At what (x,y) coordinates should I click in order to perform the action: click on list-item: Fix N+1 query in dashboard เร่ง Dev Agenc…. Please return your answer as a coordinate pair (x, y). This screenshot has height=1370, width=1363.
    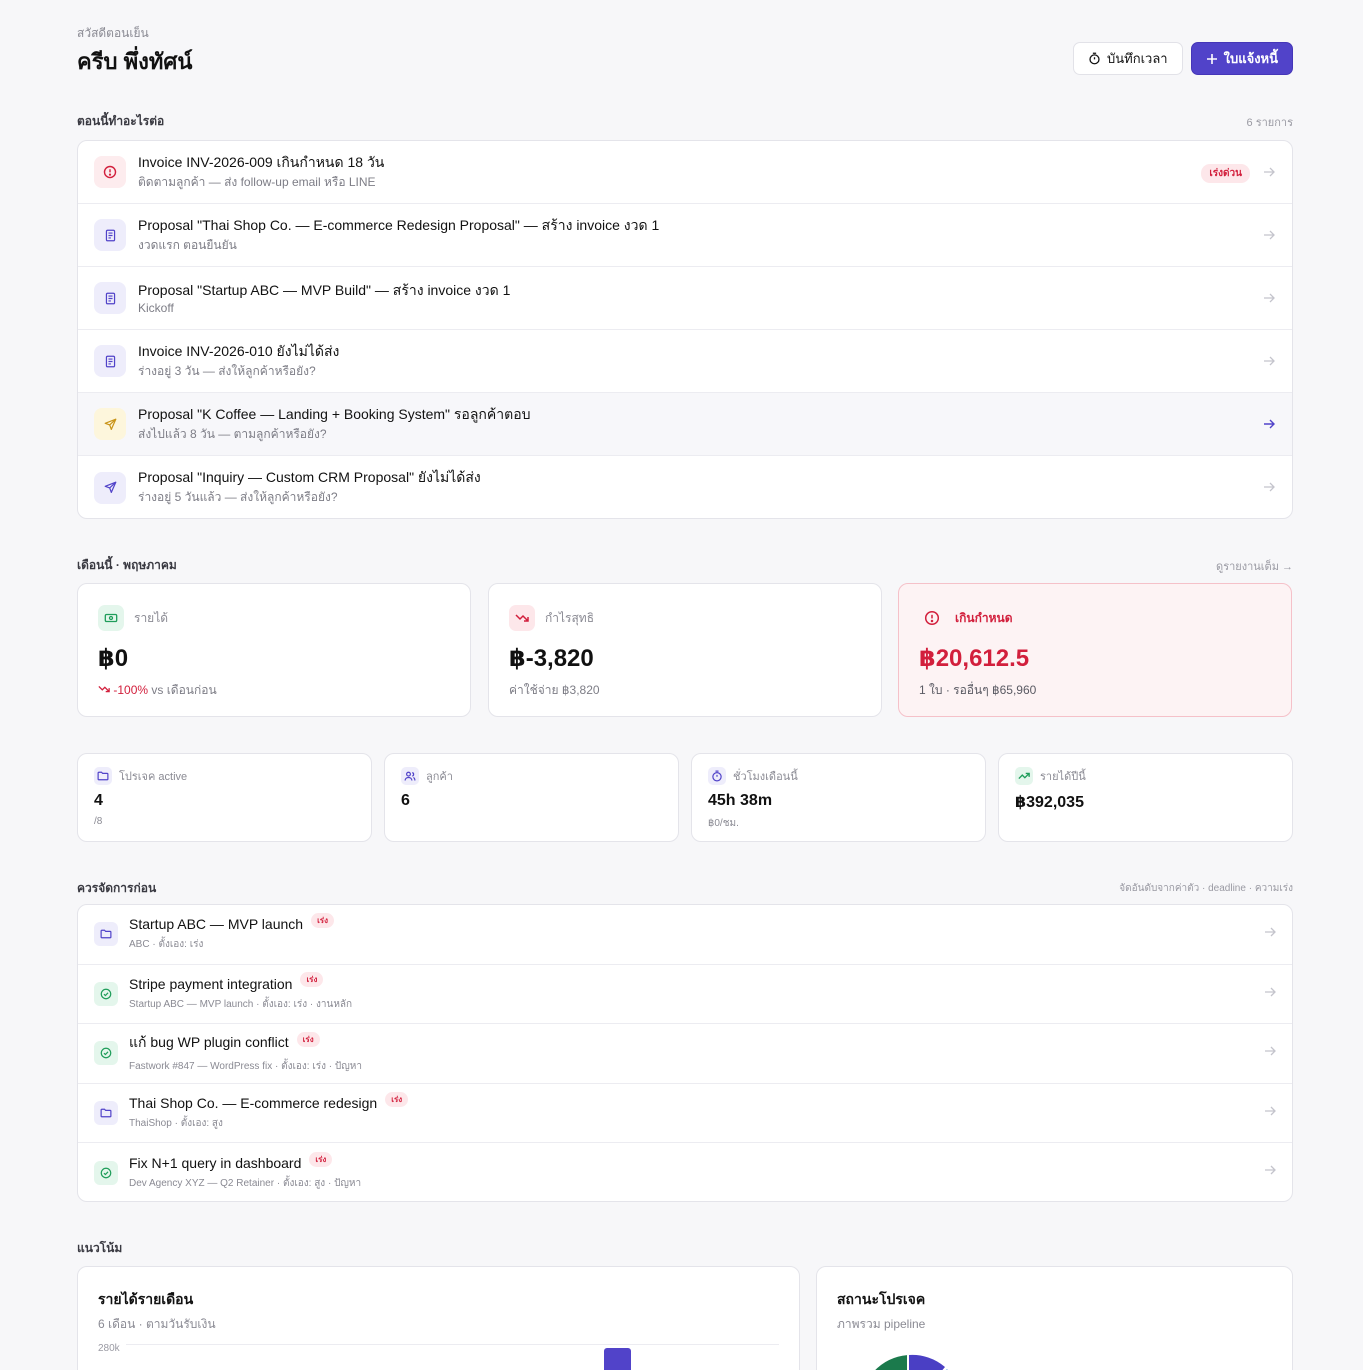
    Looking at the image, I should click on (685, 1172).